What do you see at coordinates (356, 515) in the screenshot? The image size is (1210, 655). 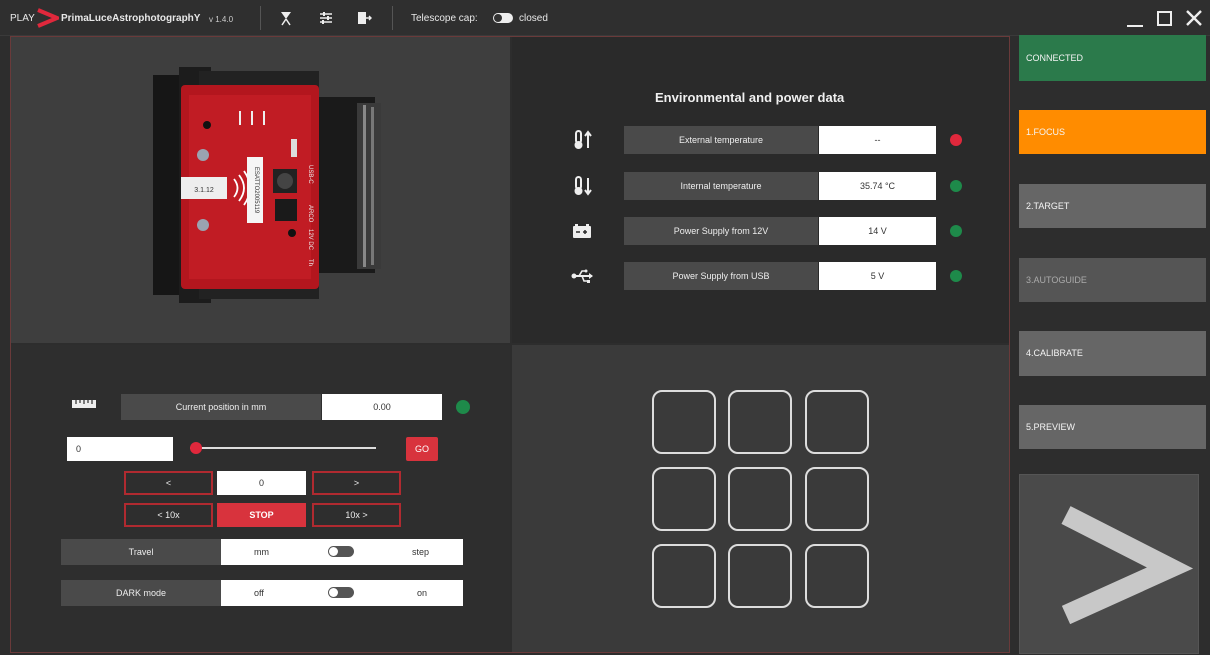 I see `step-forward-10x-button: 10x >` at bounding box center [356, 515].